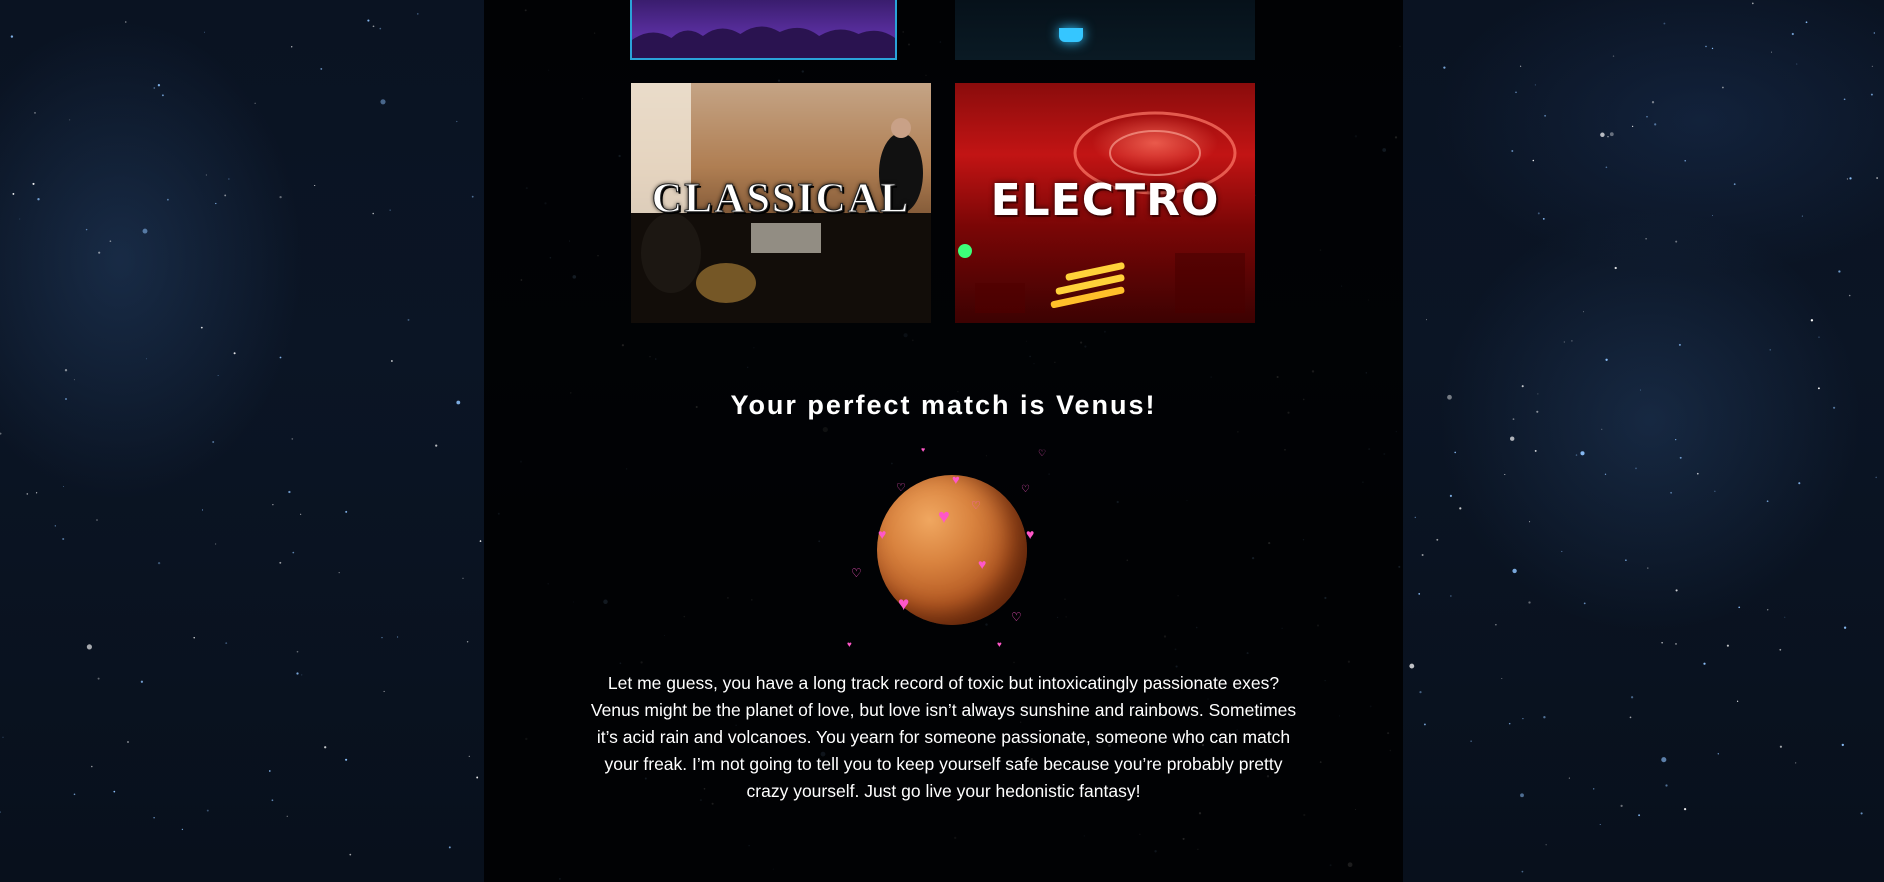 The image size is (1884, 882). I want to click on venus-planet-graphic: ♥ ♥ ♡ ♥ ♥ ♡ ♥ ♥ ♡ ♡ ♡ ♥ ♥ ♥ ♡, so click(945, 550).